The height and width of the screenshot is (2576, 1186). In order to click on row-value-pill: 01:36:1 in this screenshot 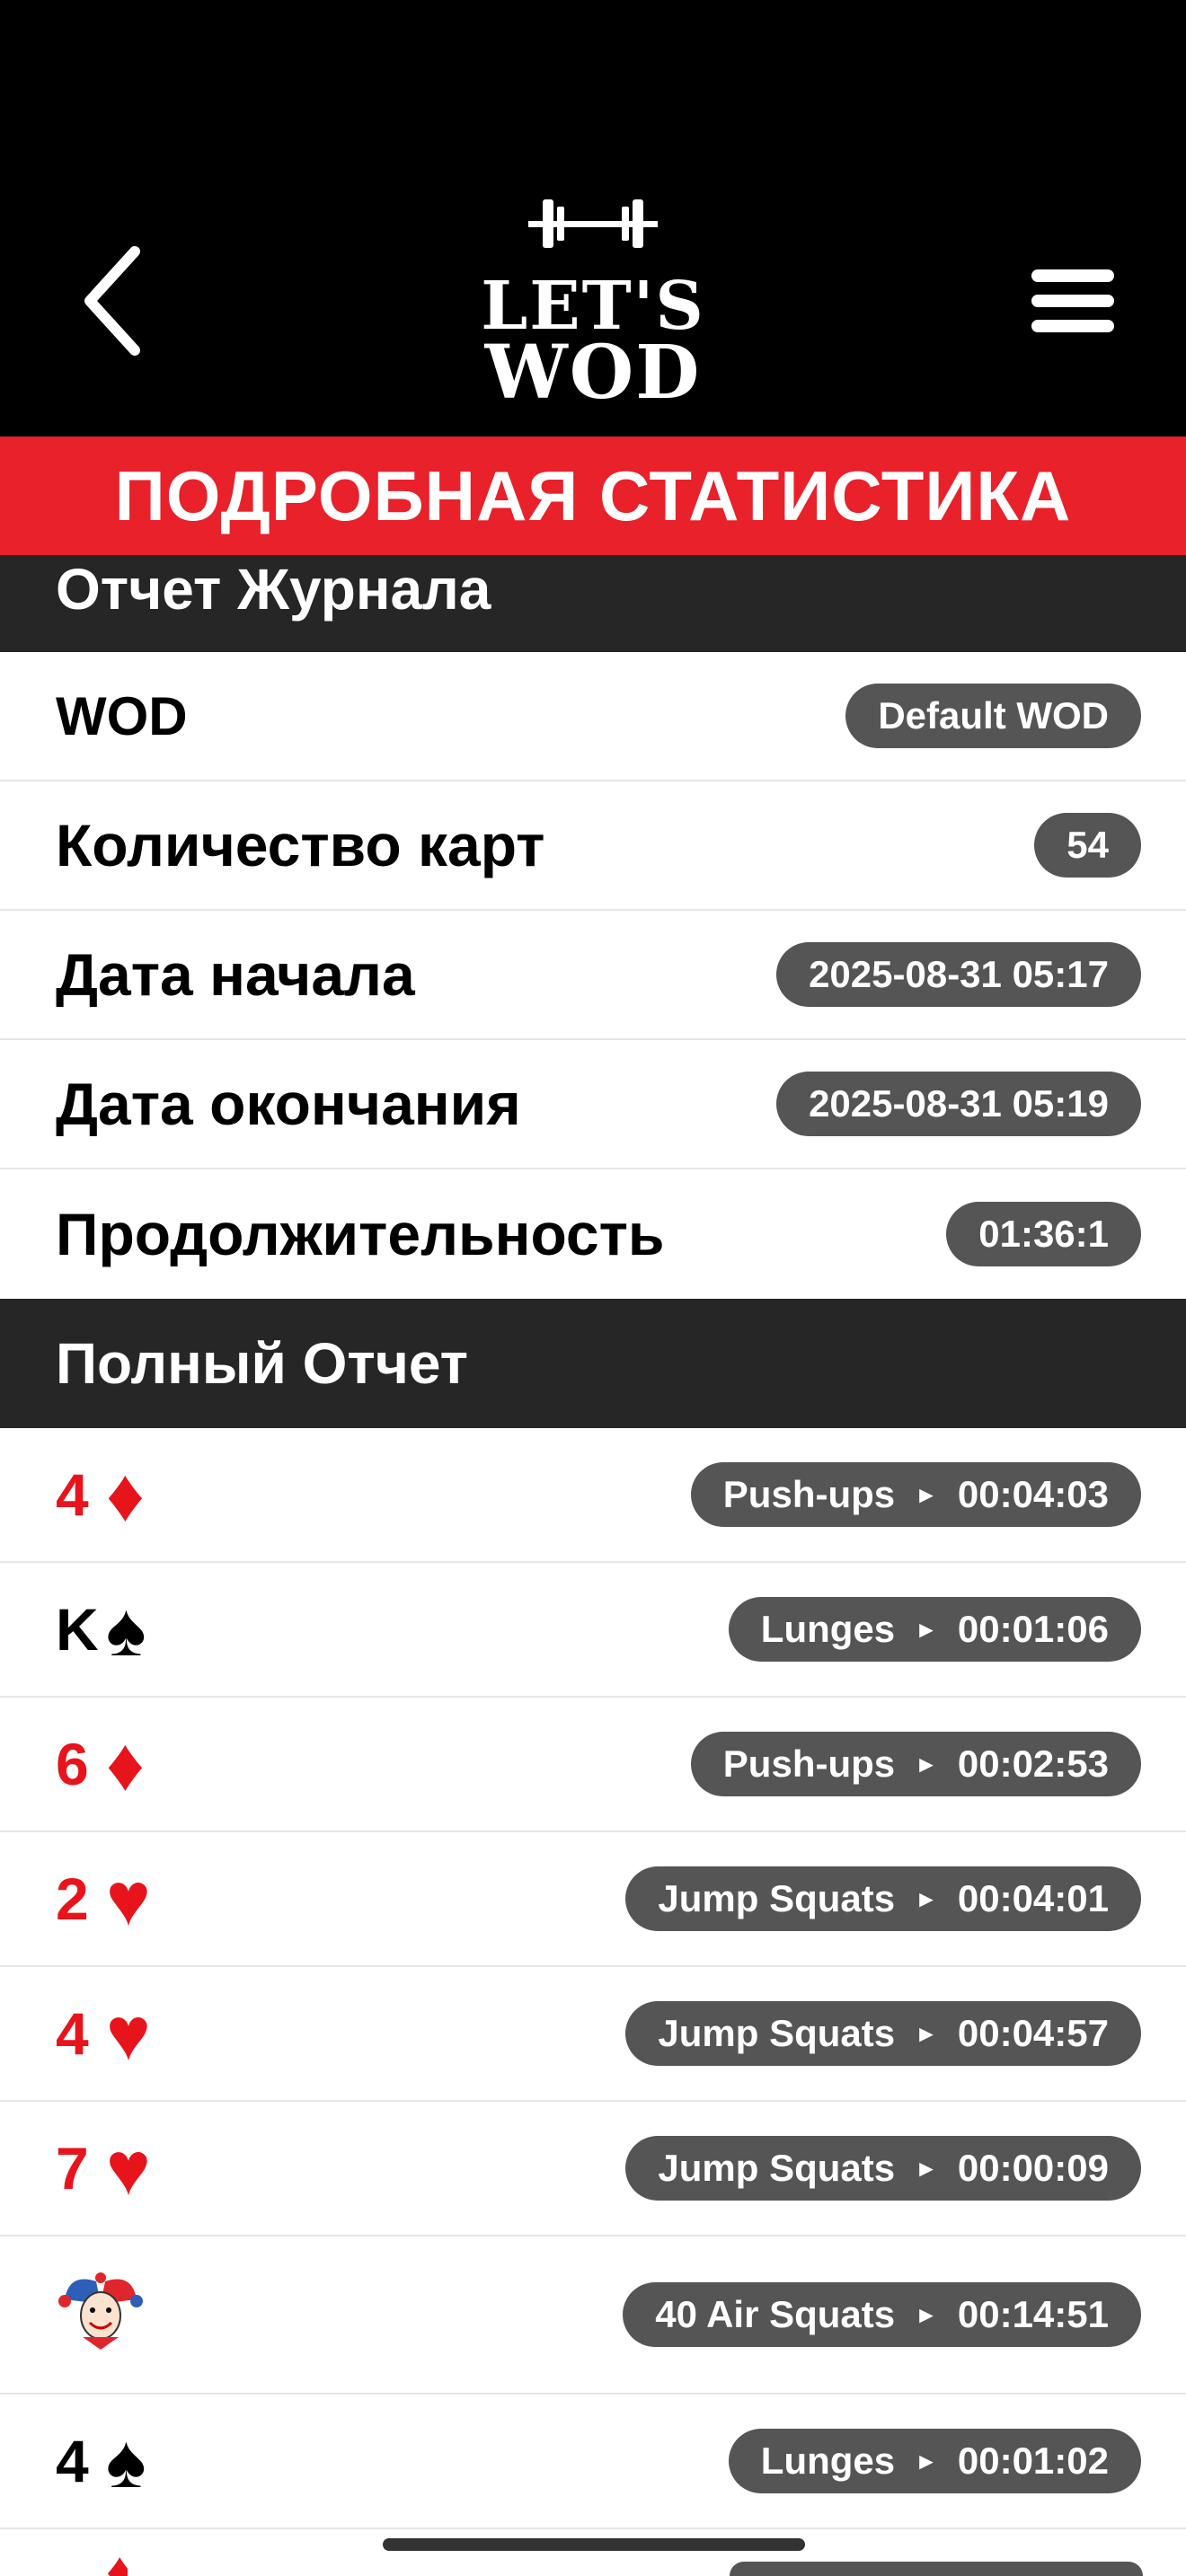, I will do `click(1043, 1234)`.